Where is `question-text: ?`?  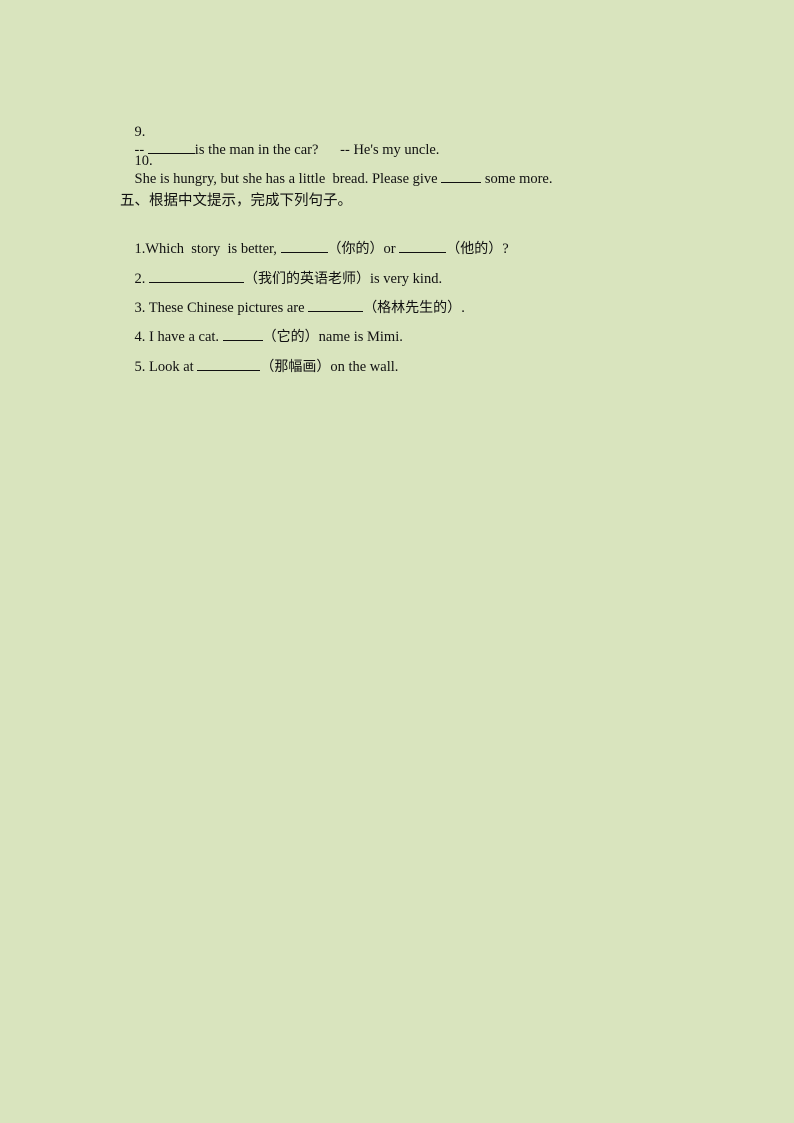
question-text: ? is located at coordinates (505, 249).